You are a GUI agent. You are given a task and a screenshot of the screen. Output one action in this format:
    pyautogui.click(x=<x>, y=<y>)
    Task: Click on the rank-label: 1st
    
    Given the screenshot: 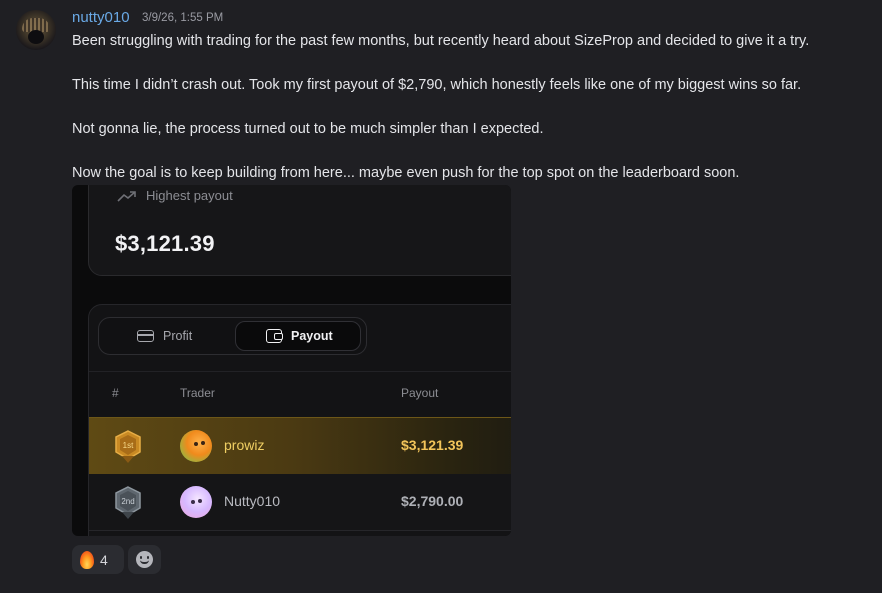 What is the action you would take?
    pyautogui.click(x=128, y=445)
    